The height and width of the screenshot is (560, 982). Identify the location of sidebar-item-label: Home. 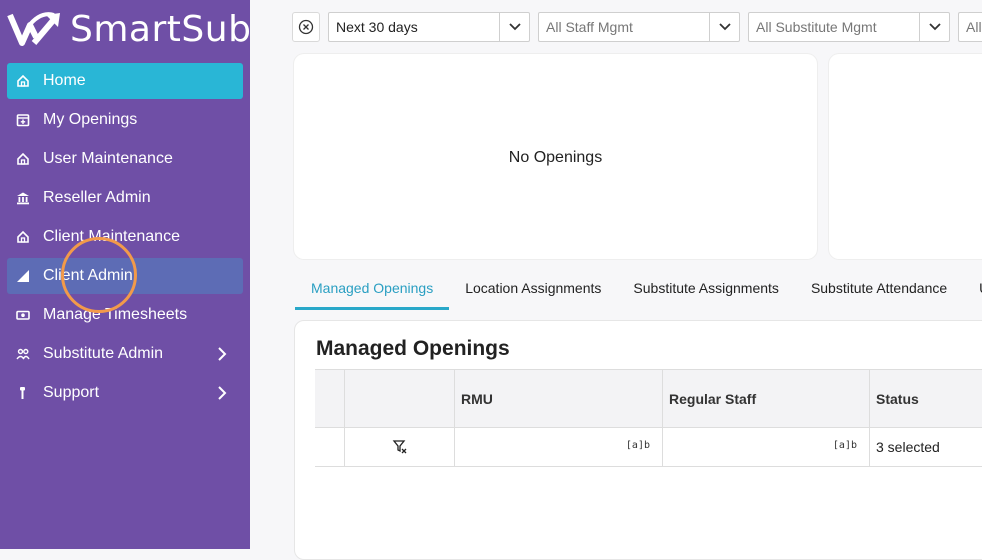
(64, 80).